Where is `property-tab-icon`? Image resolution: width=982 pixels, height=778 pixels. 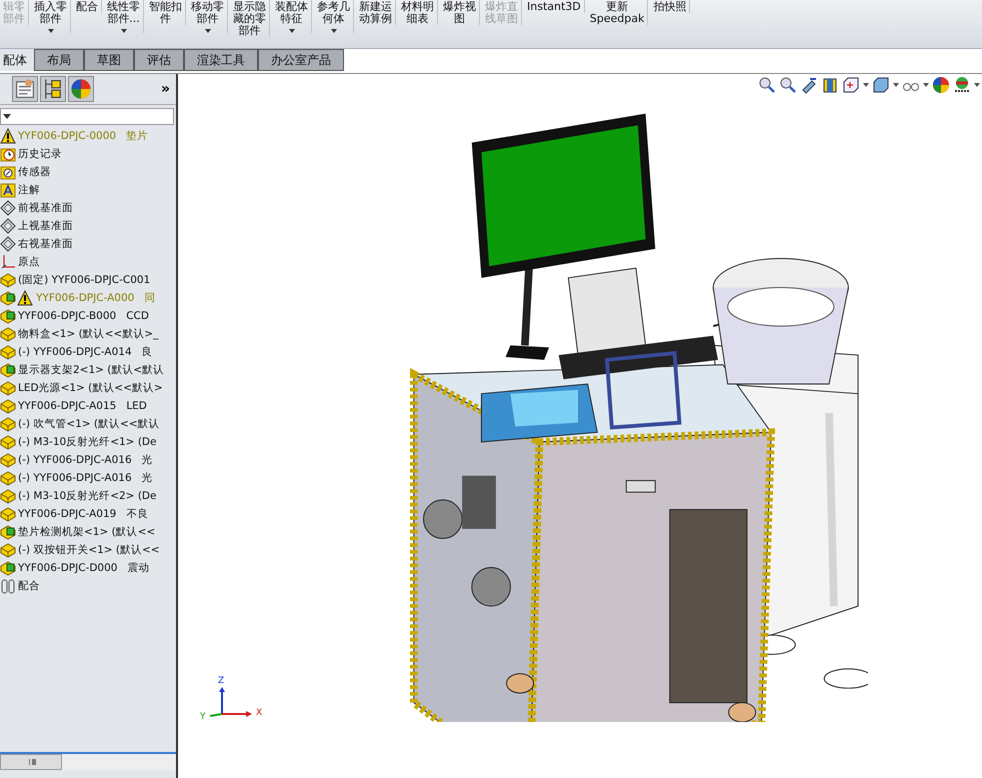
property-tab-icon is located at coordinates (25, 89).